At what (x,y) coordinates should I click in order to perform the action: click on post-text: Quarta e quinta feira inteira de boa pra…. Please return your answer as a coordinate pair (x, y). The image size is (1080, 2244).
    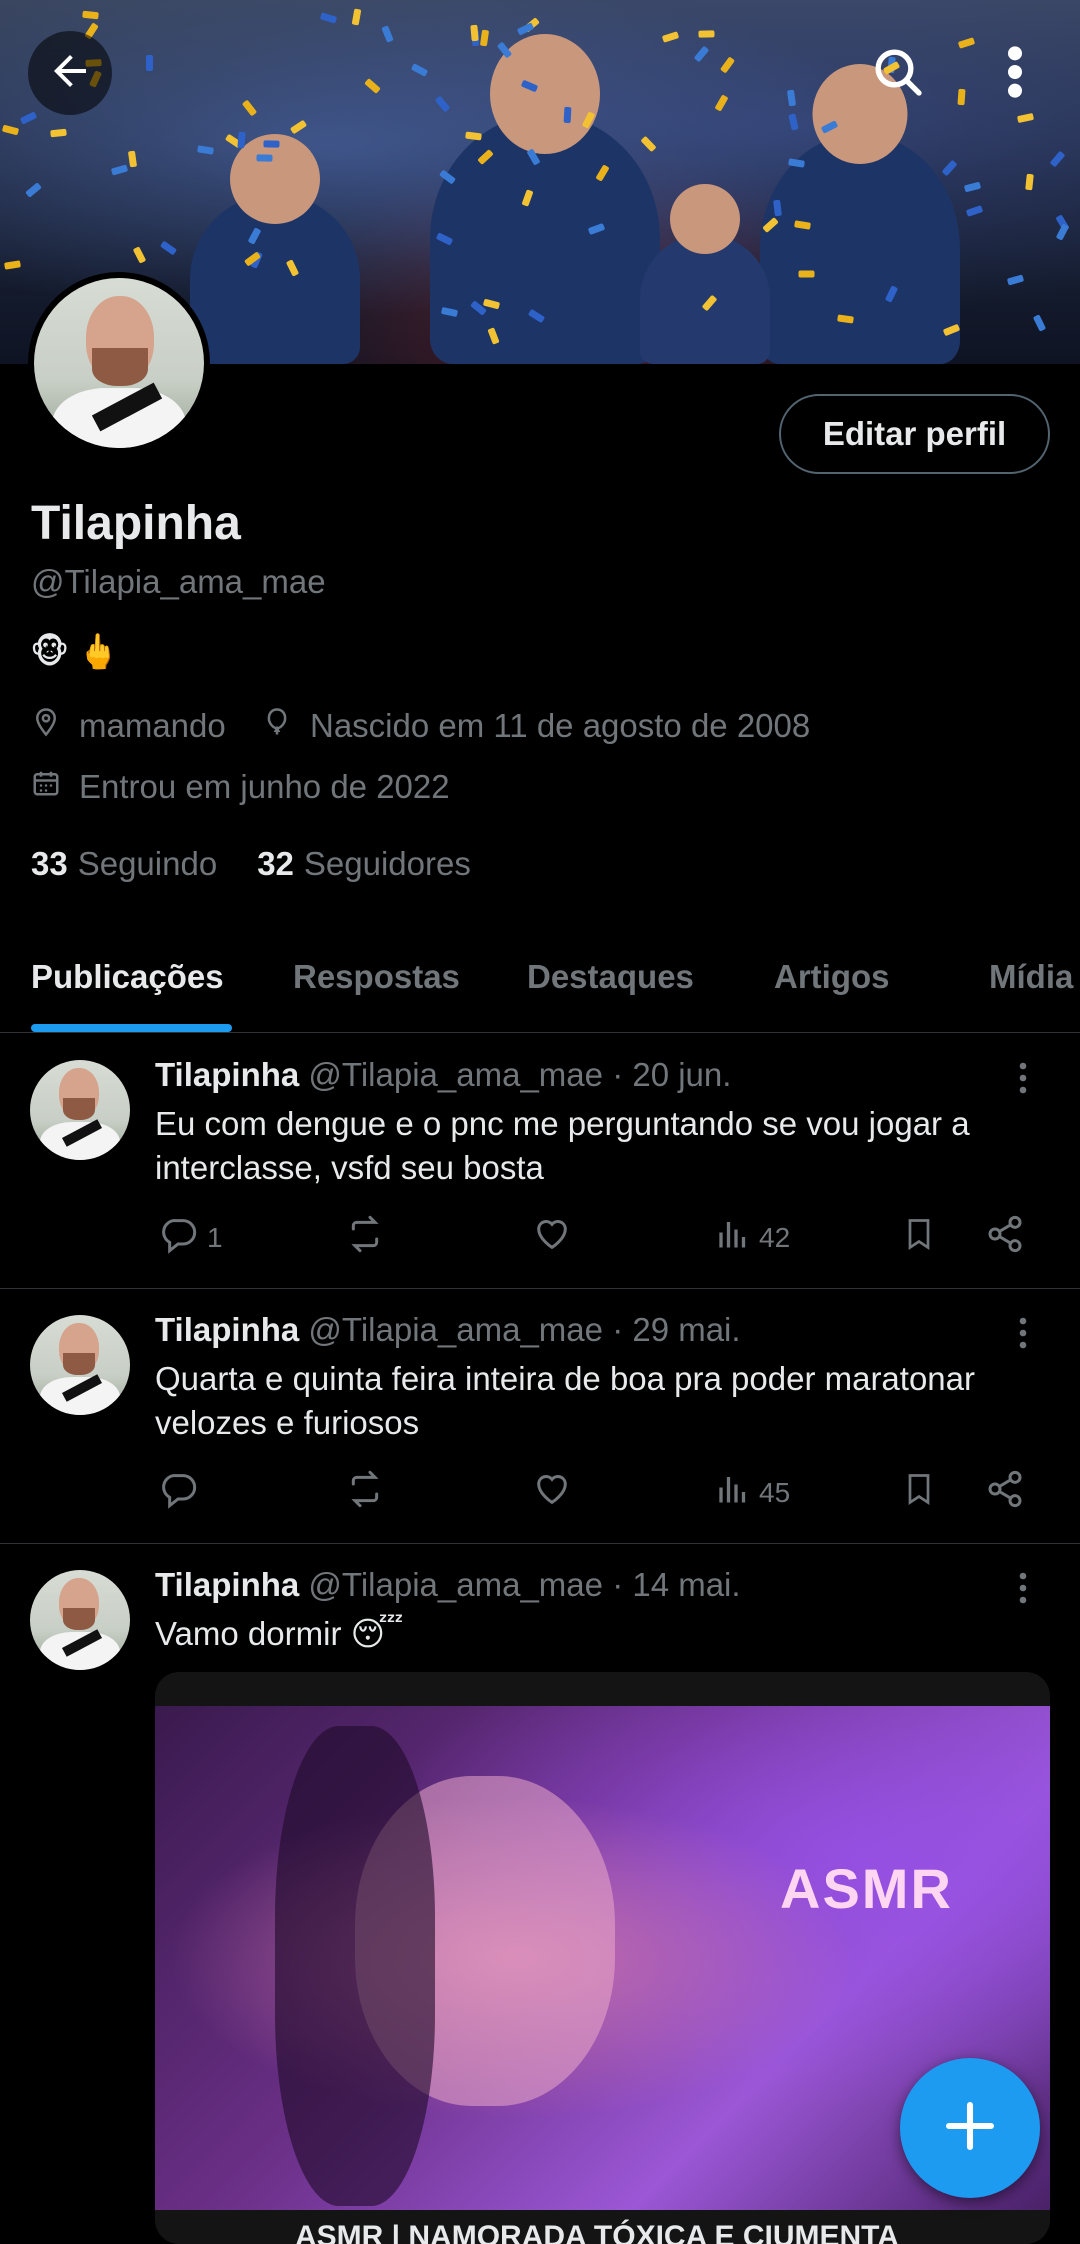
    Looking at the image, I should click on (565, 1400).